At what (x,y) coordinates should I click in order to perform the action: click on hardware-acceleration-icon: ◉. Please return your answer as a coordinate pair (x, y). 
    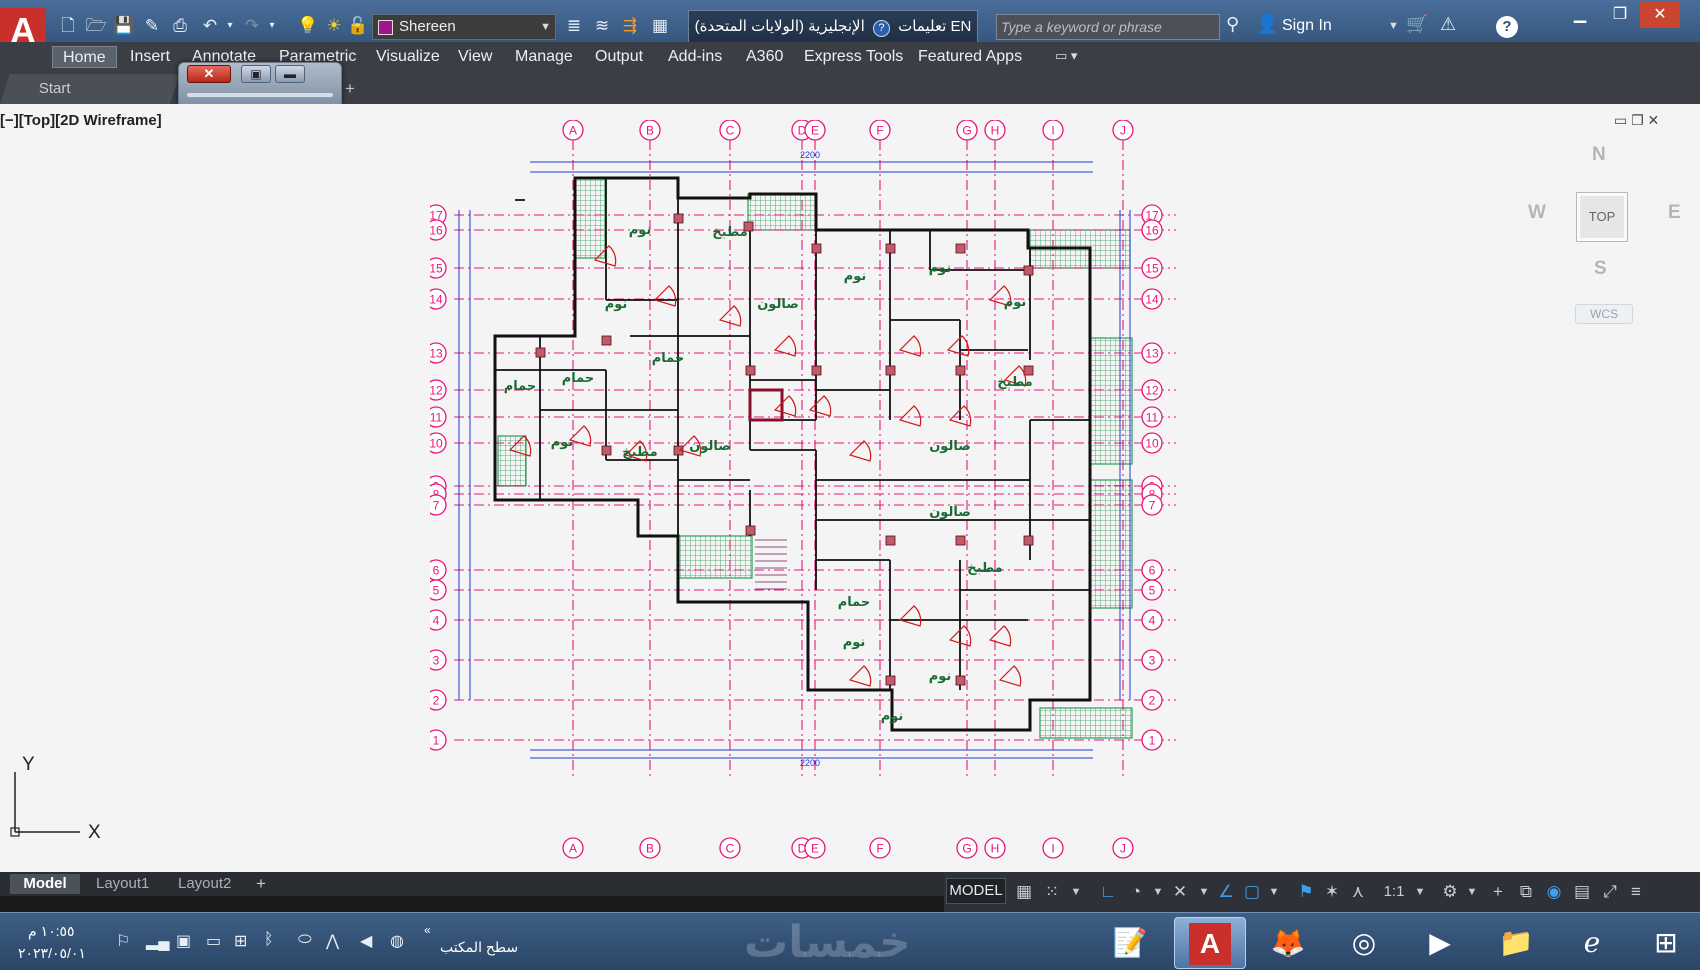
    Looking at the image, I should click on (1554, 892).